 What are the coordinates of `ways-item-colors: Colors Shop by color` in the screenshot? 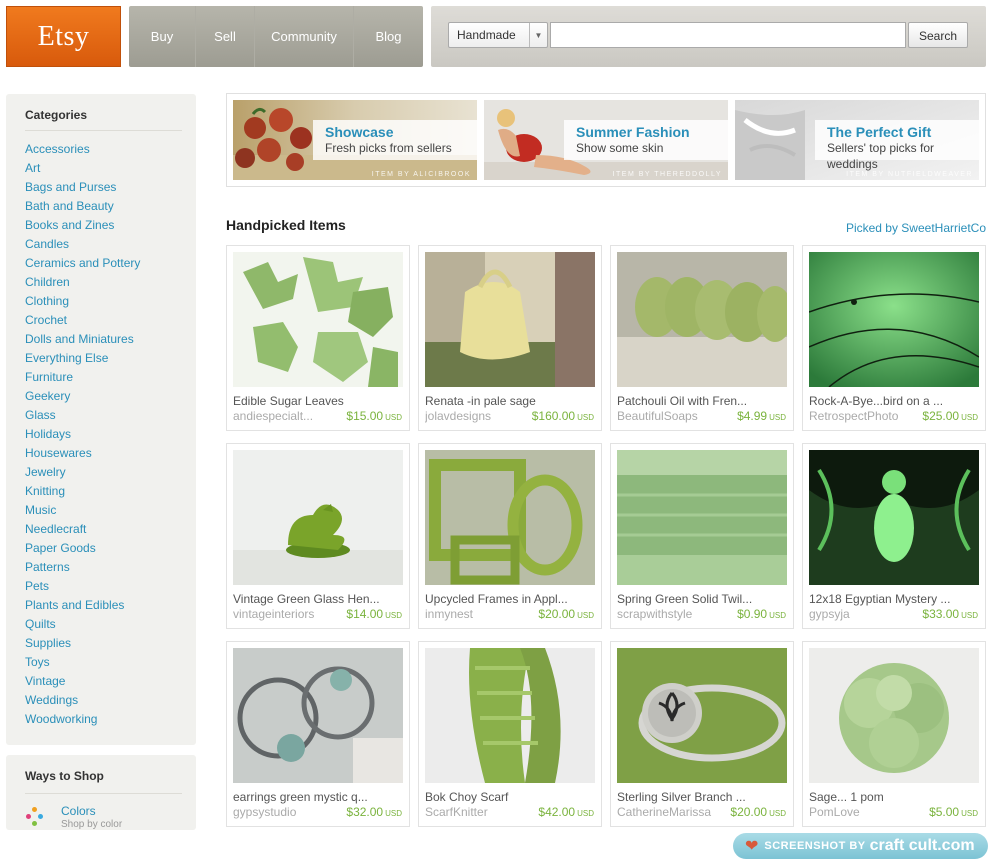 It's located at (73, 817).